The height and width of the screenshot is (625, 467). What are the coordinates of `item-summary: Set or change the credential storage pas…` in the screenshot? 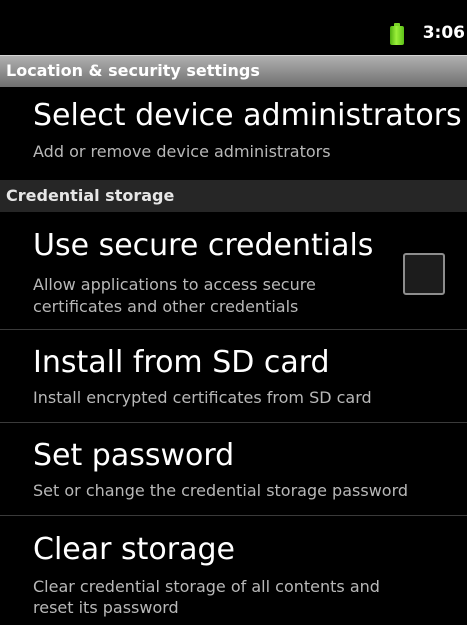 It's located at (221, 490).